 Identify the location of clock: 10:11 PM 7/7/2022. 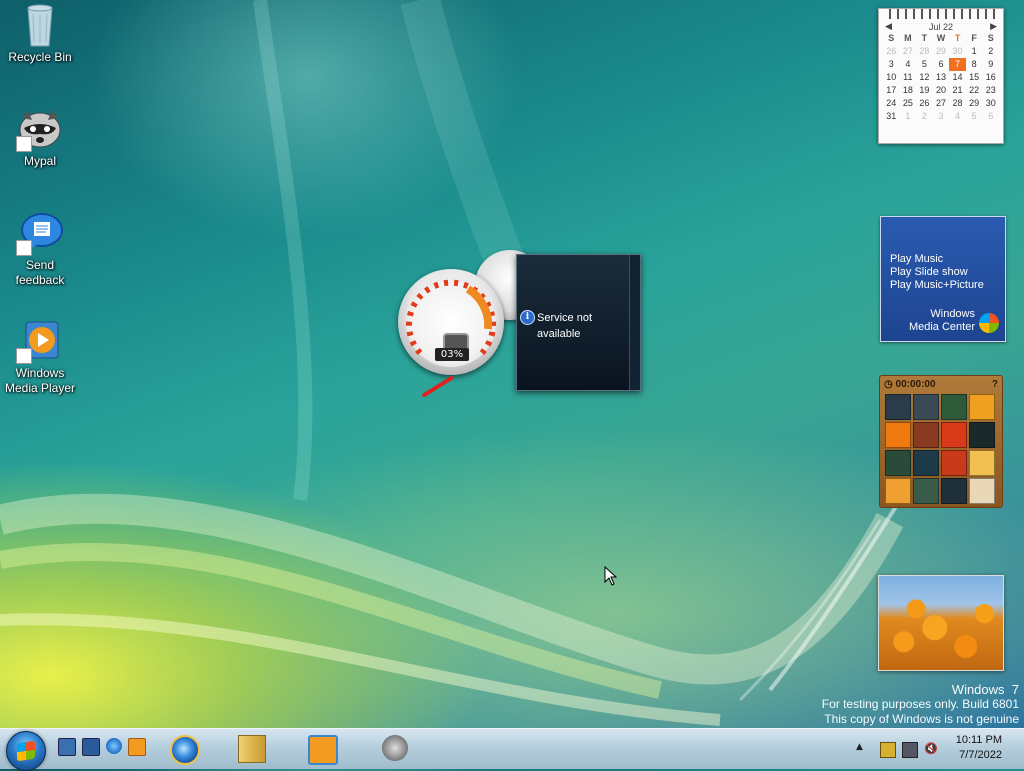
(979, 748).